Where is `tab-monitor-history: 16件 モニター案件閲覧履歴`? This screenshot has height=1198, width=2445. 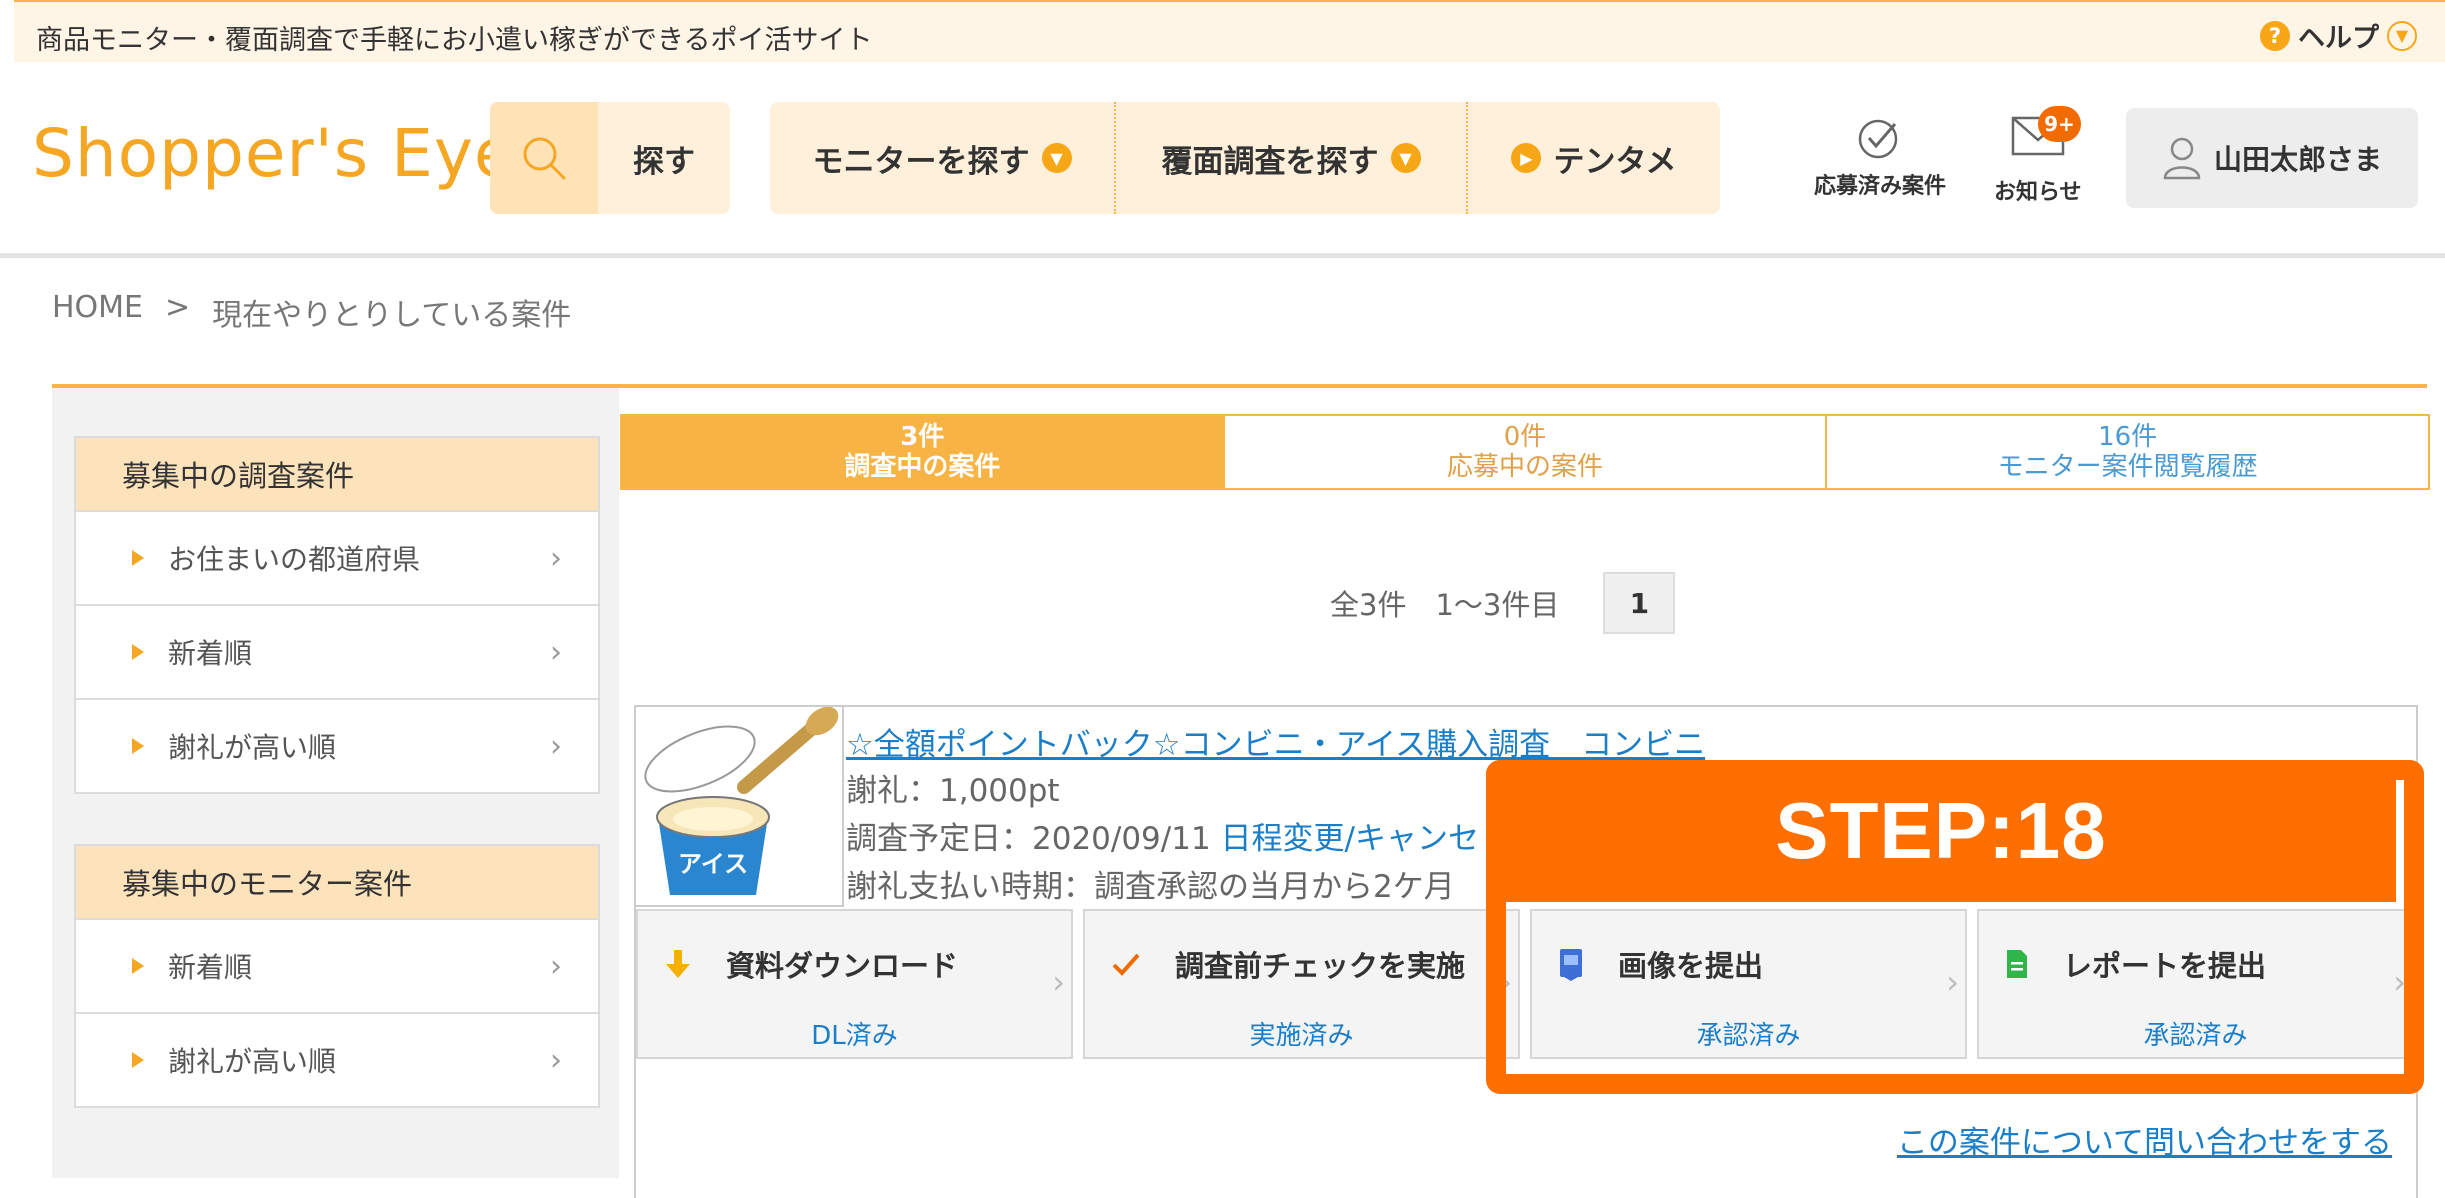
tab-monitor-history: 16件 モニター案件閲覧履歴 is located at coordinates (2127, 452).